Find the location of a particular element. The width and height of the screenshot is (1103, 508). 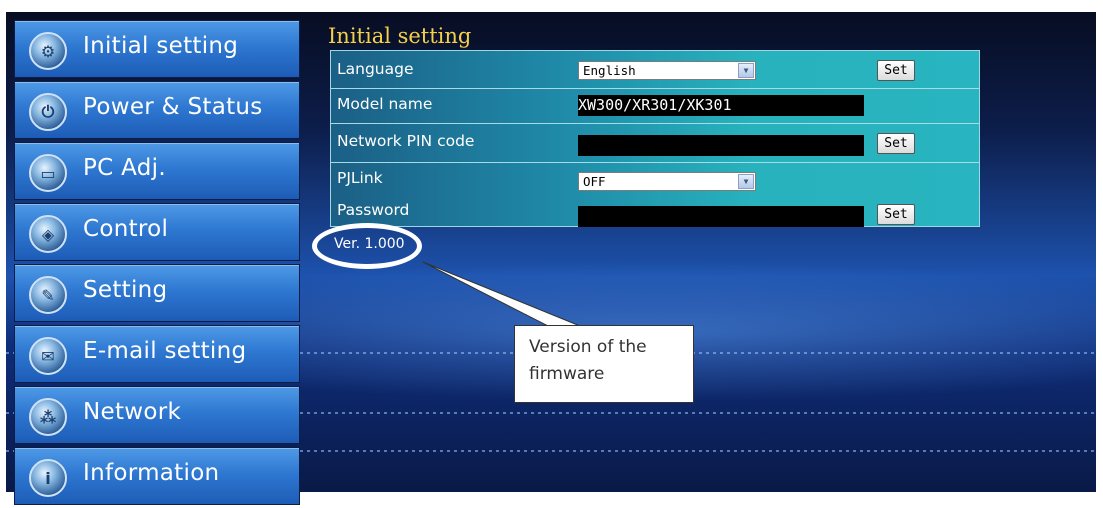

callout-box: Version of the firmware is located at coordinates (604, 364).